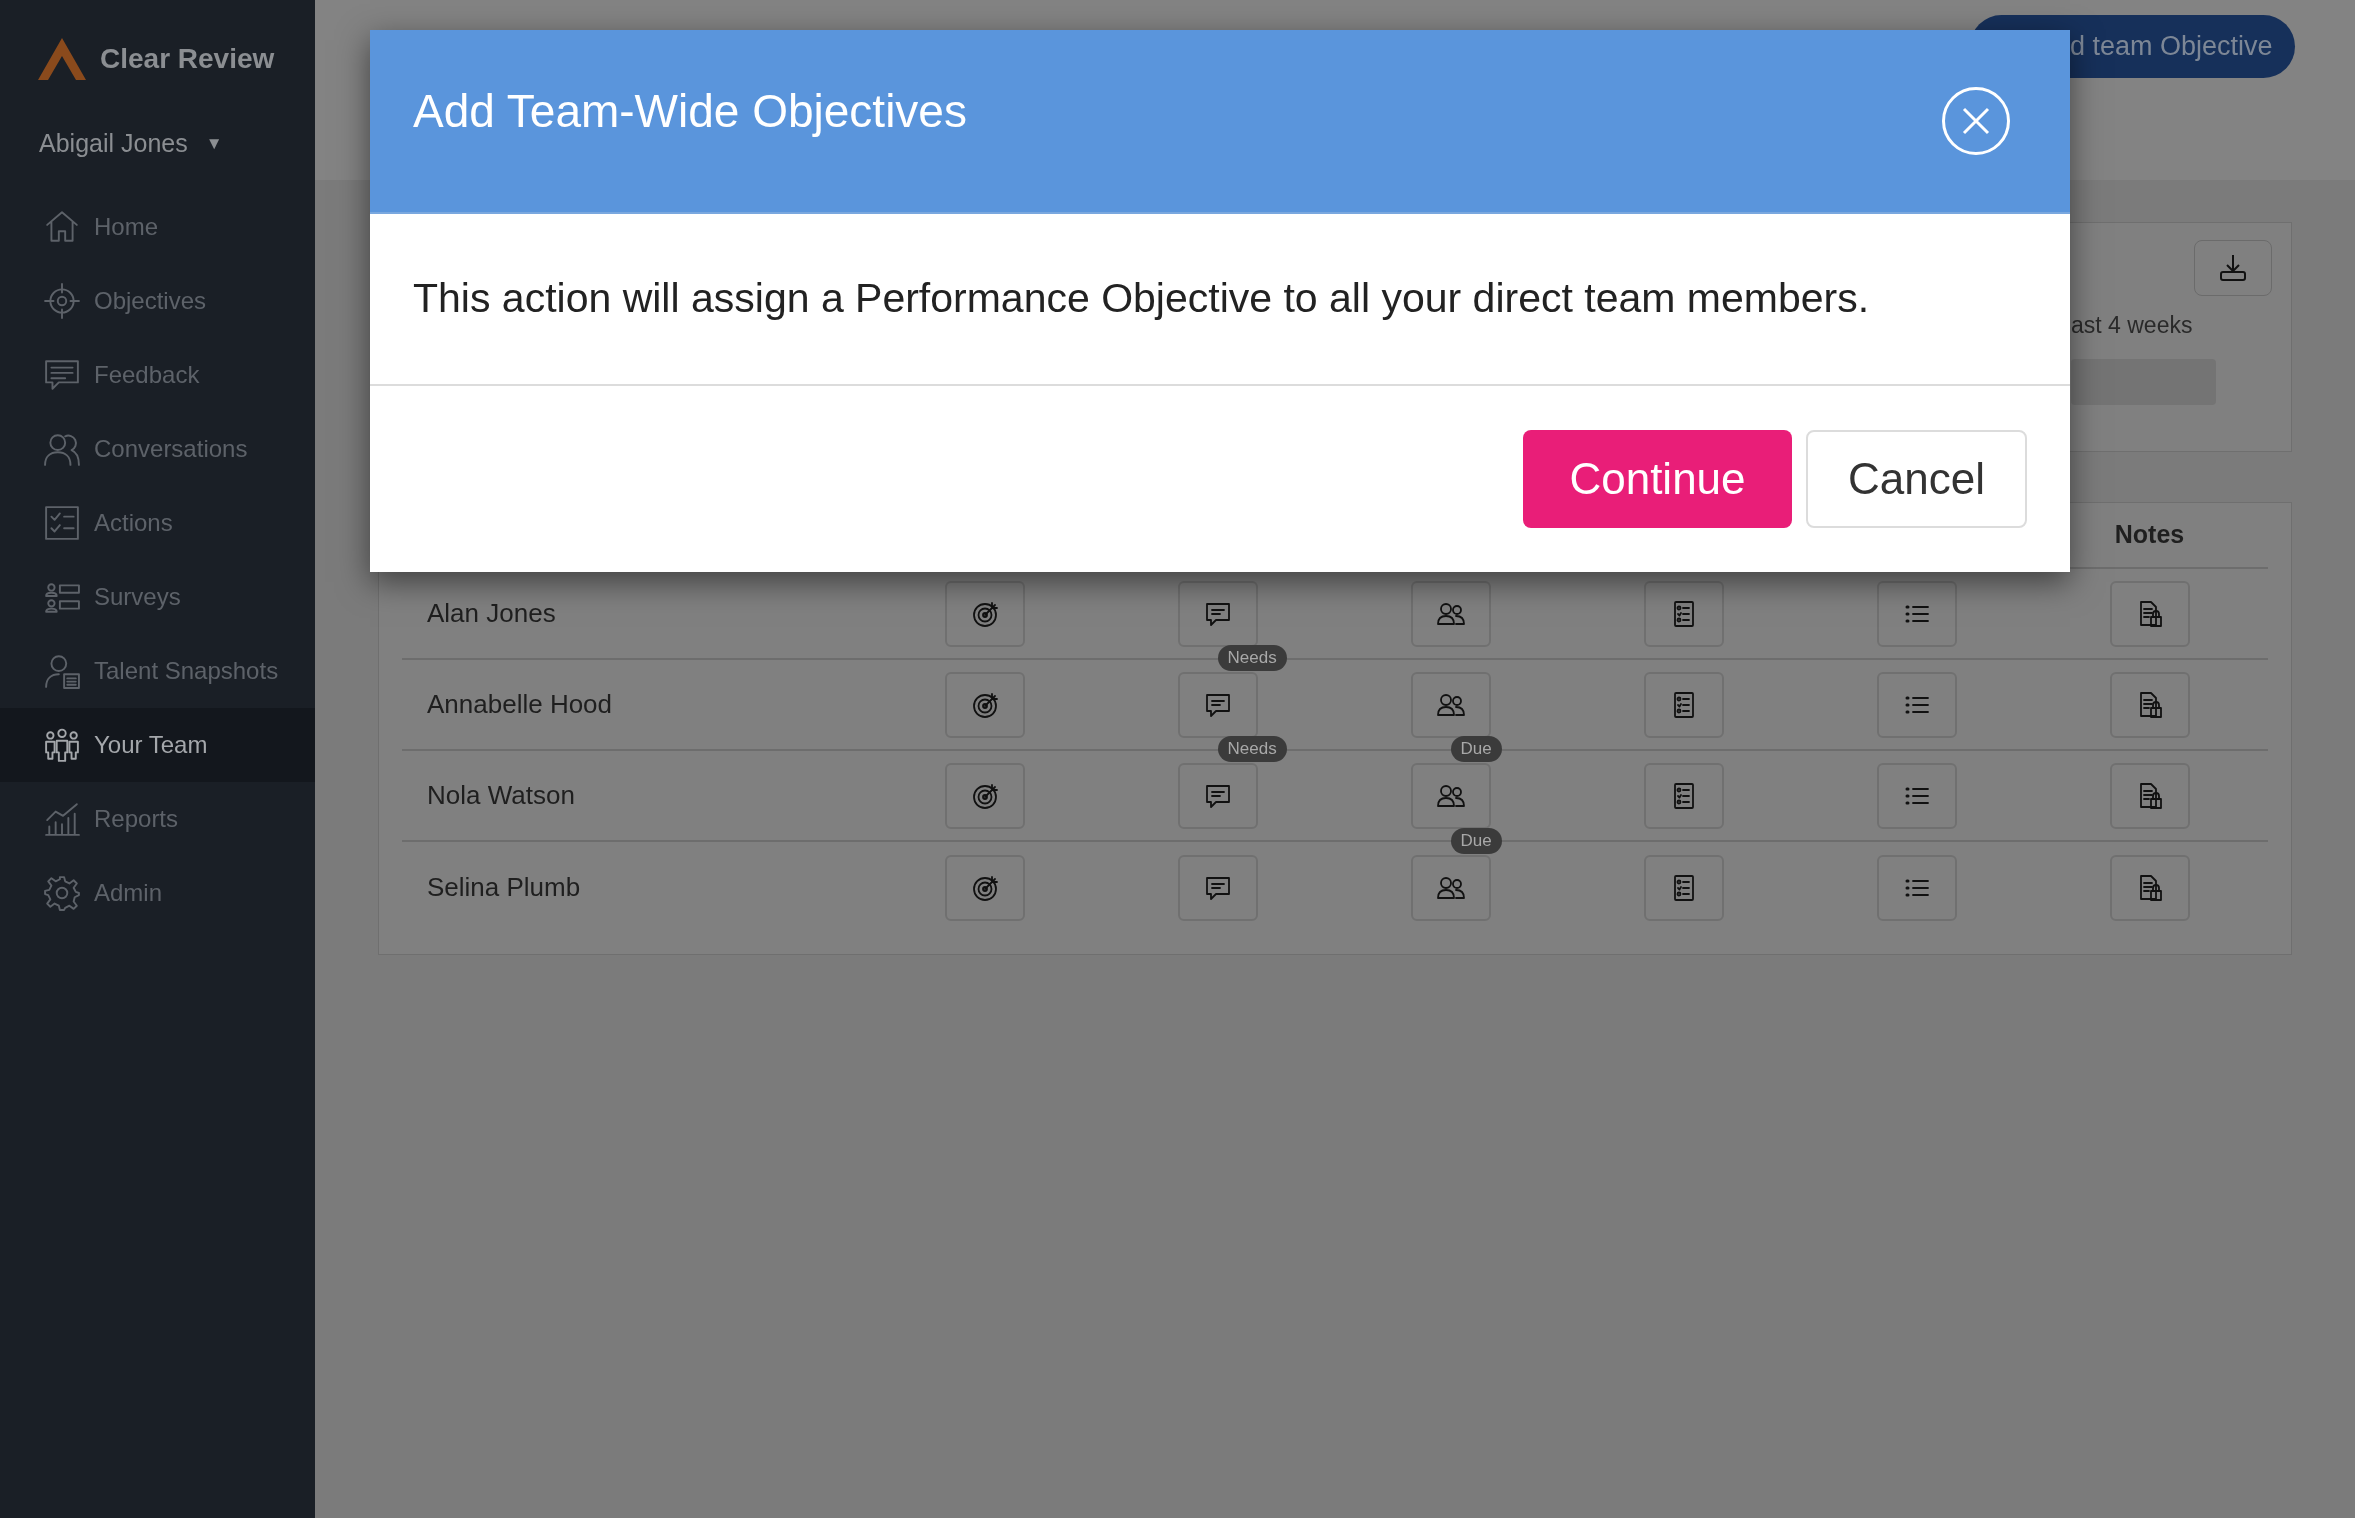  Describe the element at coordinates (62, 59) in the screenshot. I see `logo-icon` at that location.